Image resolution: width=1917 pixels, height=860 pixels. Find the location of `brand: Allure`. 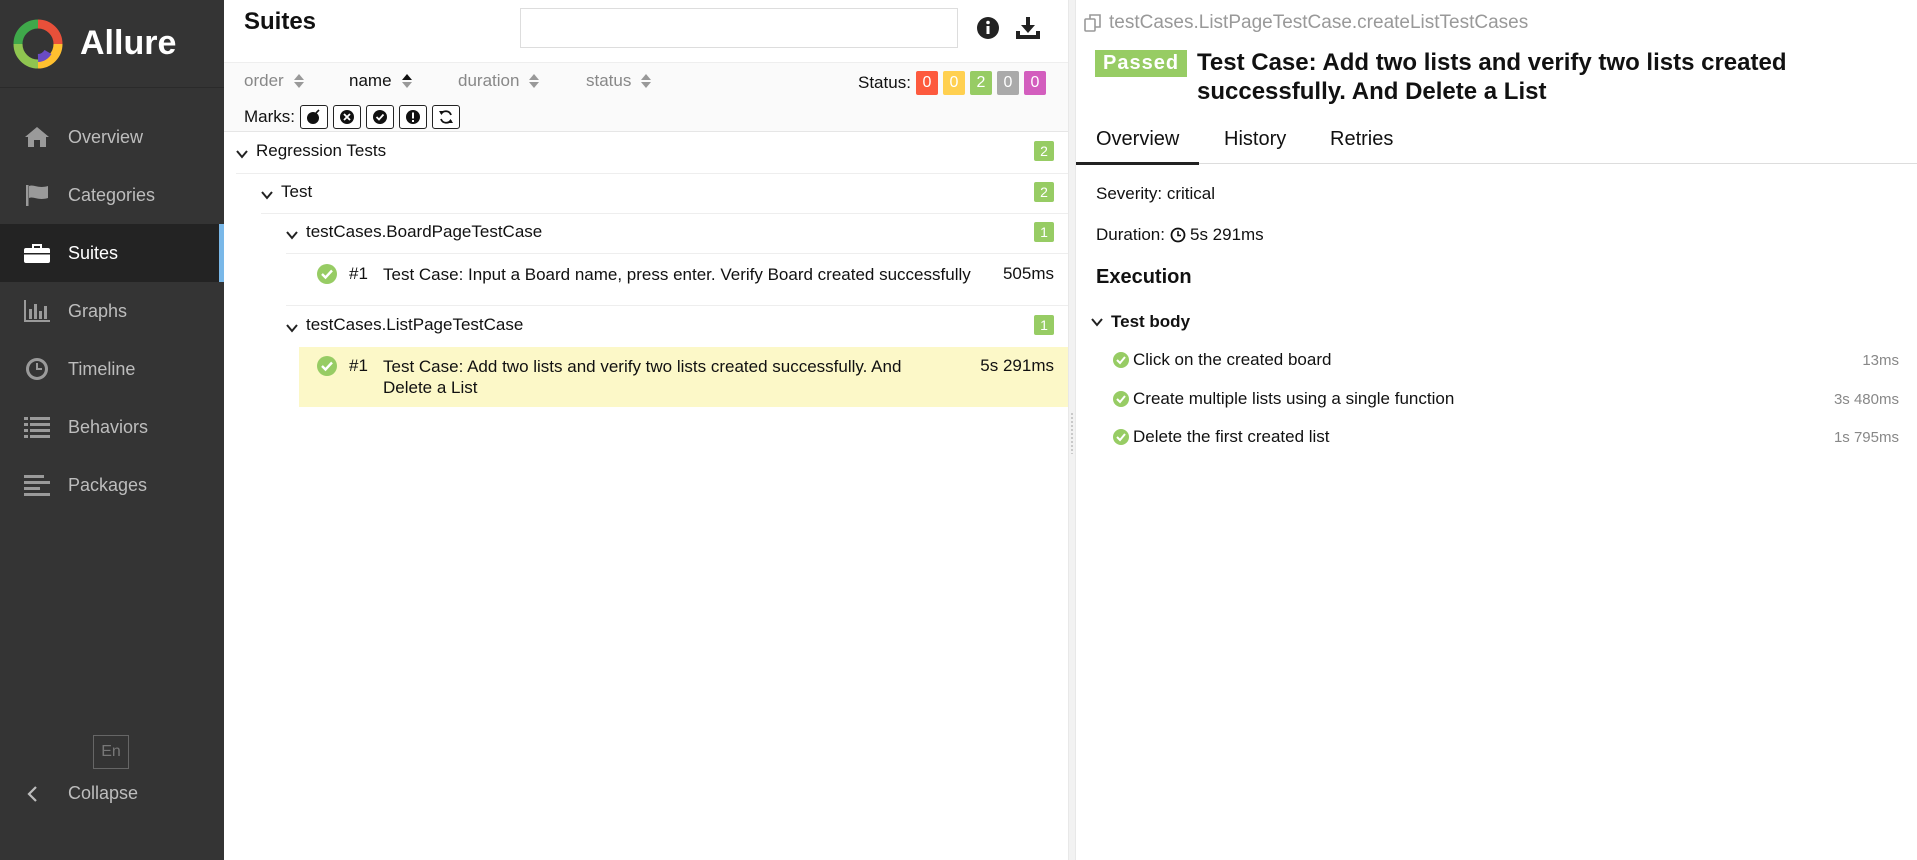

brand: Allure is located at coordinates (112, 44).